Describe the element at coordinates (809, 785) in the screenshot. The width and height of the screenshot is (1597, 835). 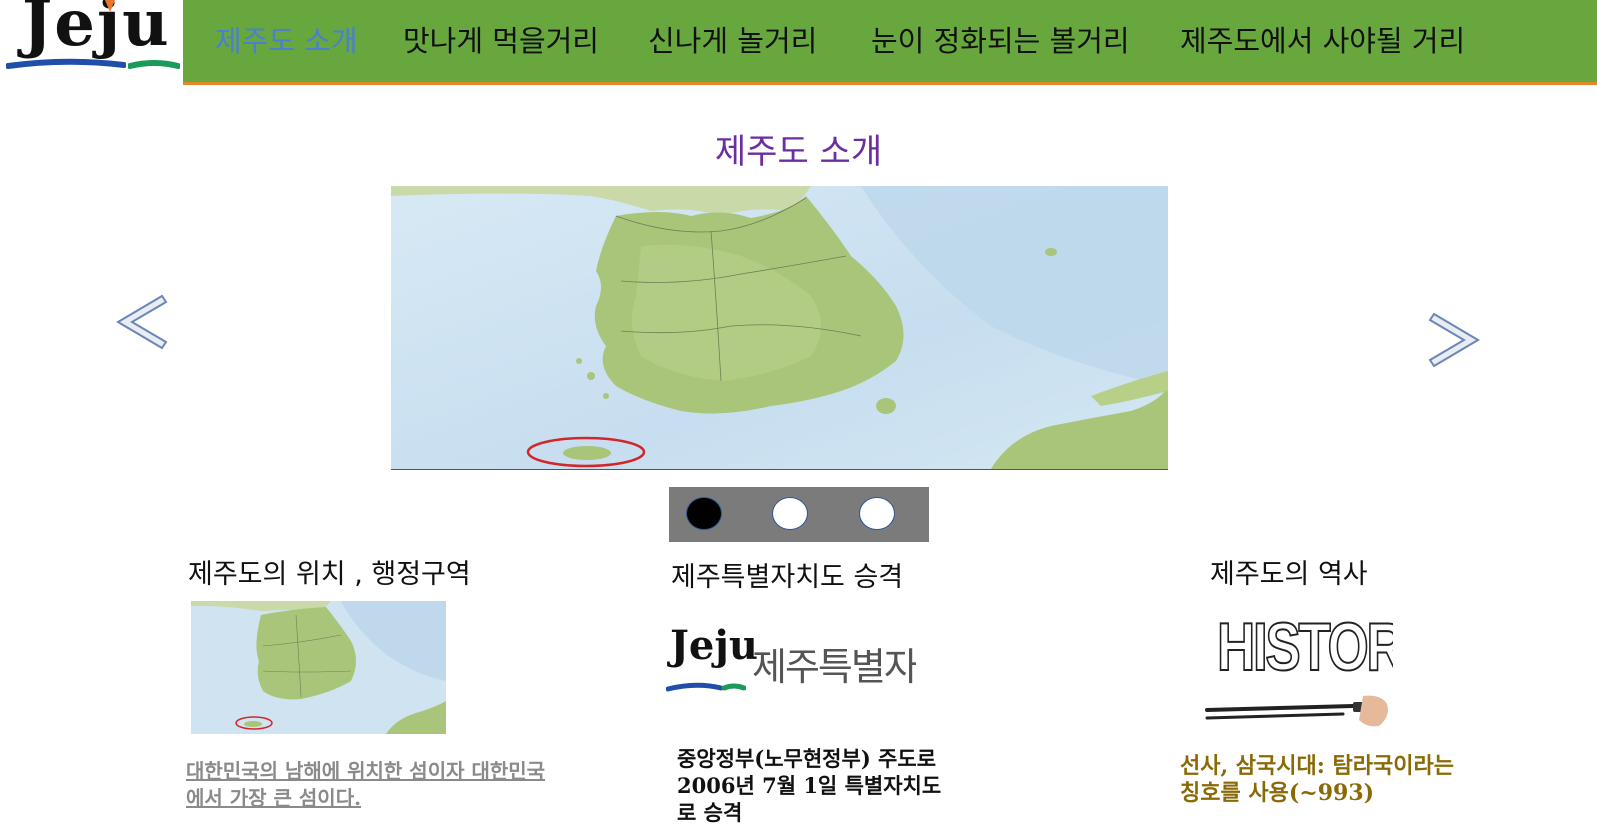
I see `card-desc-special-province: 중앙정부(노무현정부) 주도로 2006년 7월 1일 특별자치도로 승격` at that location.